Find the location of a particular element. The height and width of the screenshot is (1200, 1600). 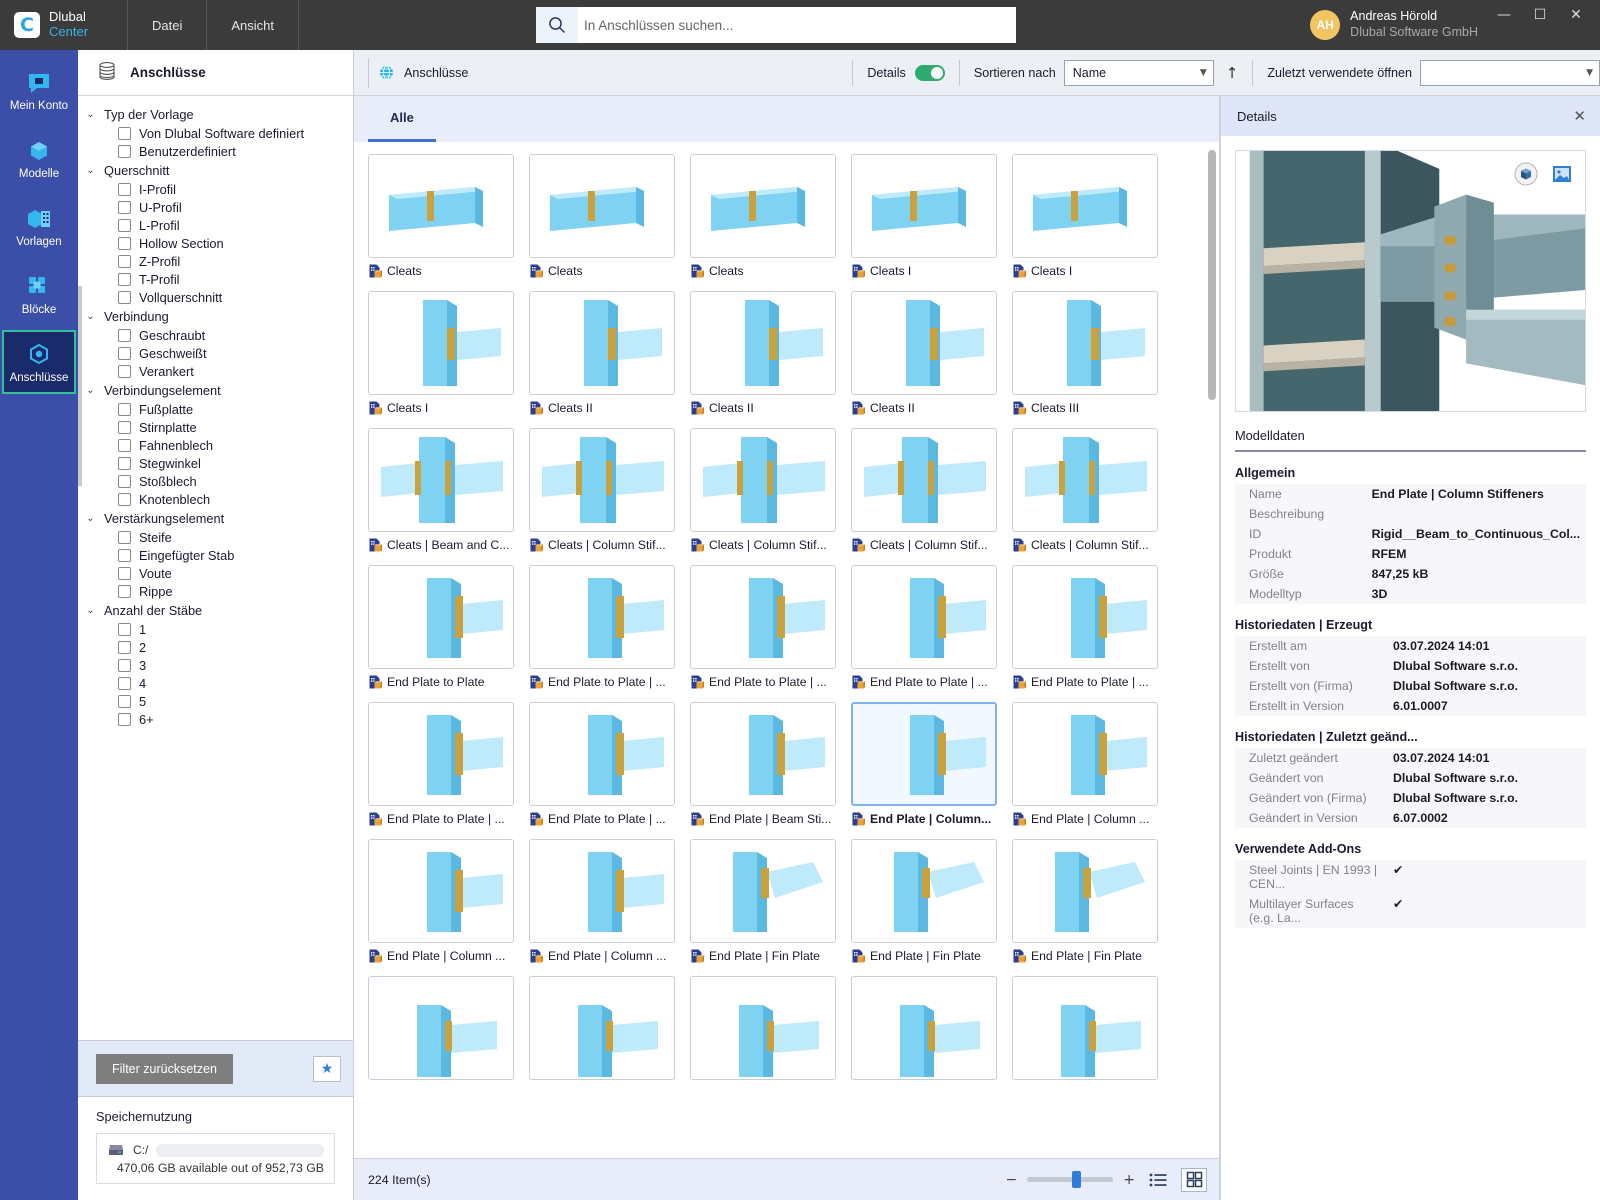

filter-option: 5 is located at coordinates (215, 701).